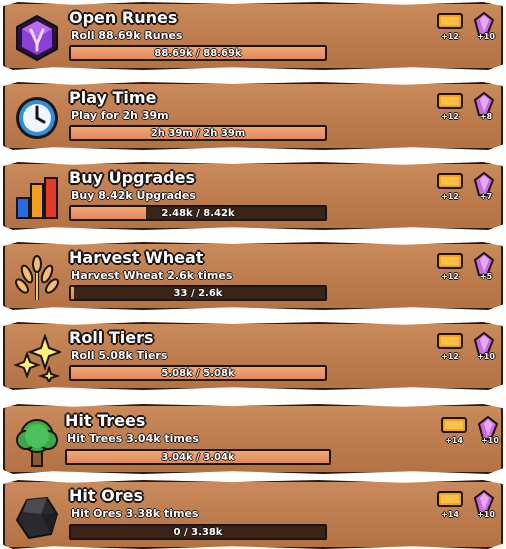 This screenshot has height=549, width=506. I want to click on purple-rune-icon, so click(37, 38).